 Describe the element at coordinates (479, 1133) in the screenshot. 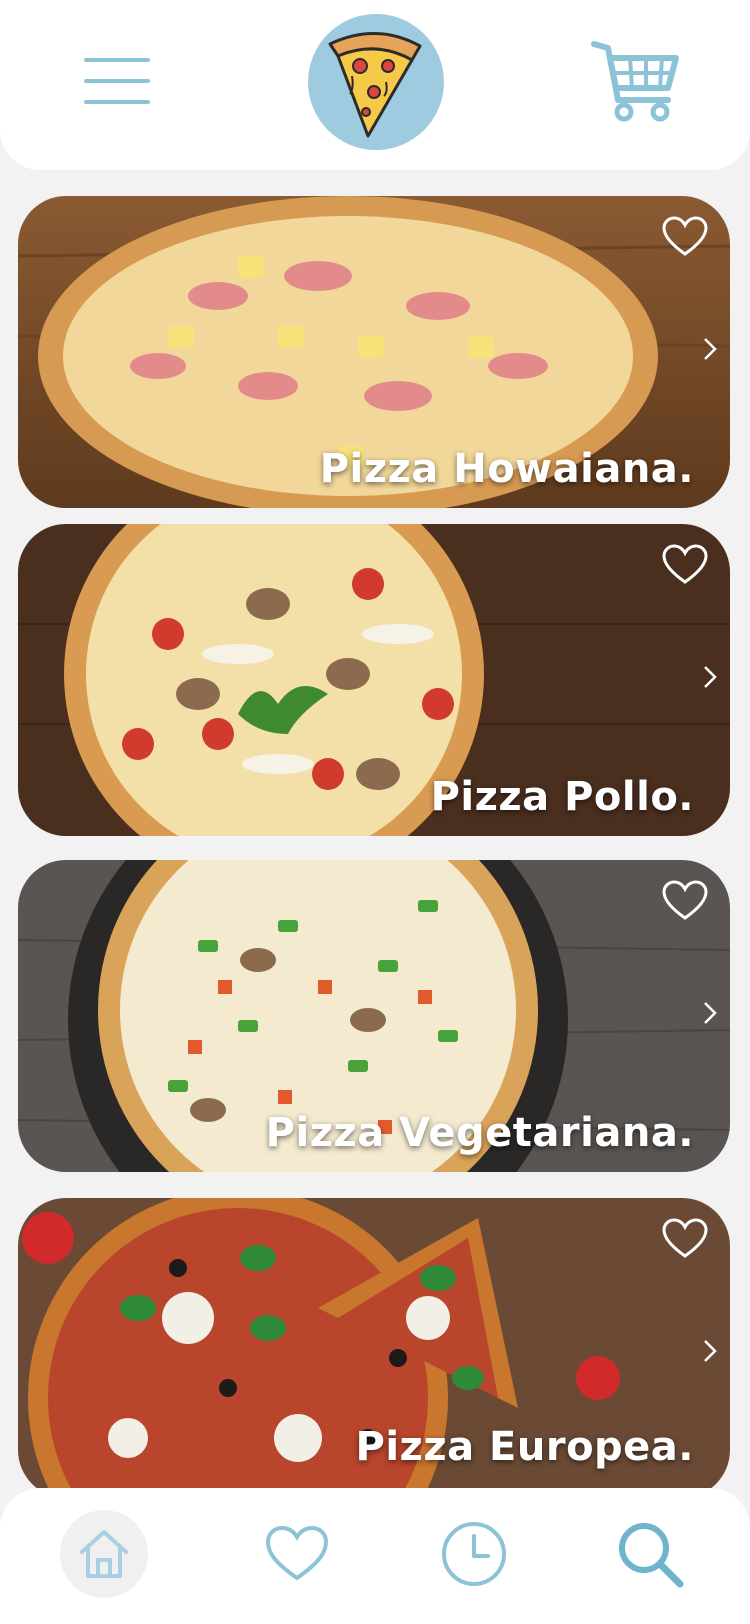

I see `pizza-title: Pizza Vegetariana.` at that location.